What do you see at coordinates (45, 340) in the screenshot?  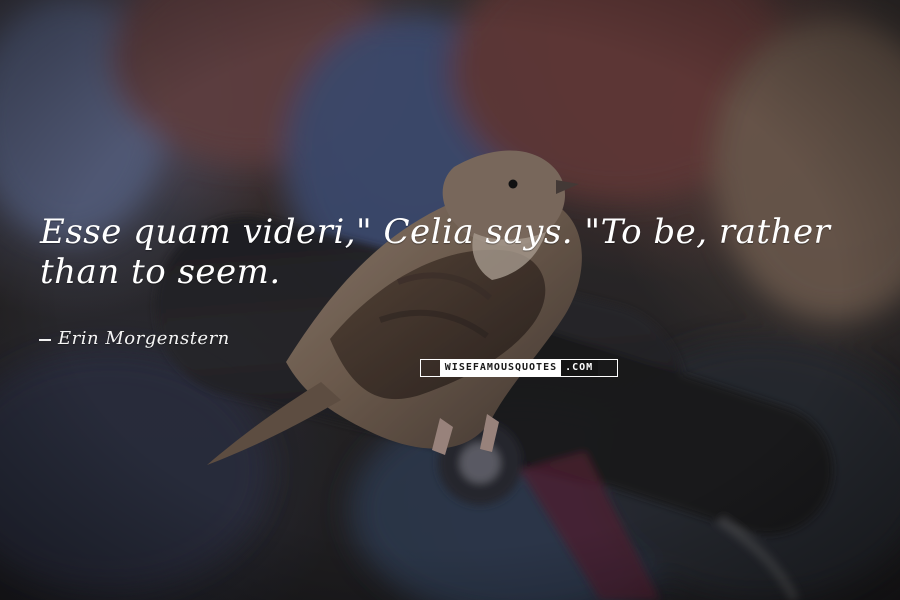 I see `author-dash` at bounding box center [45, 340].